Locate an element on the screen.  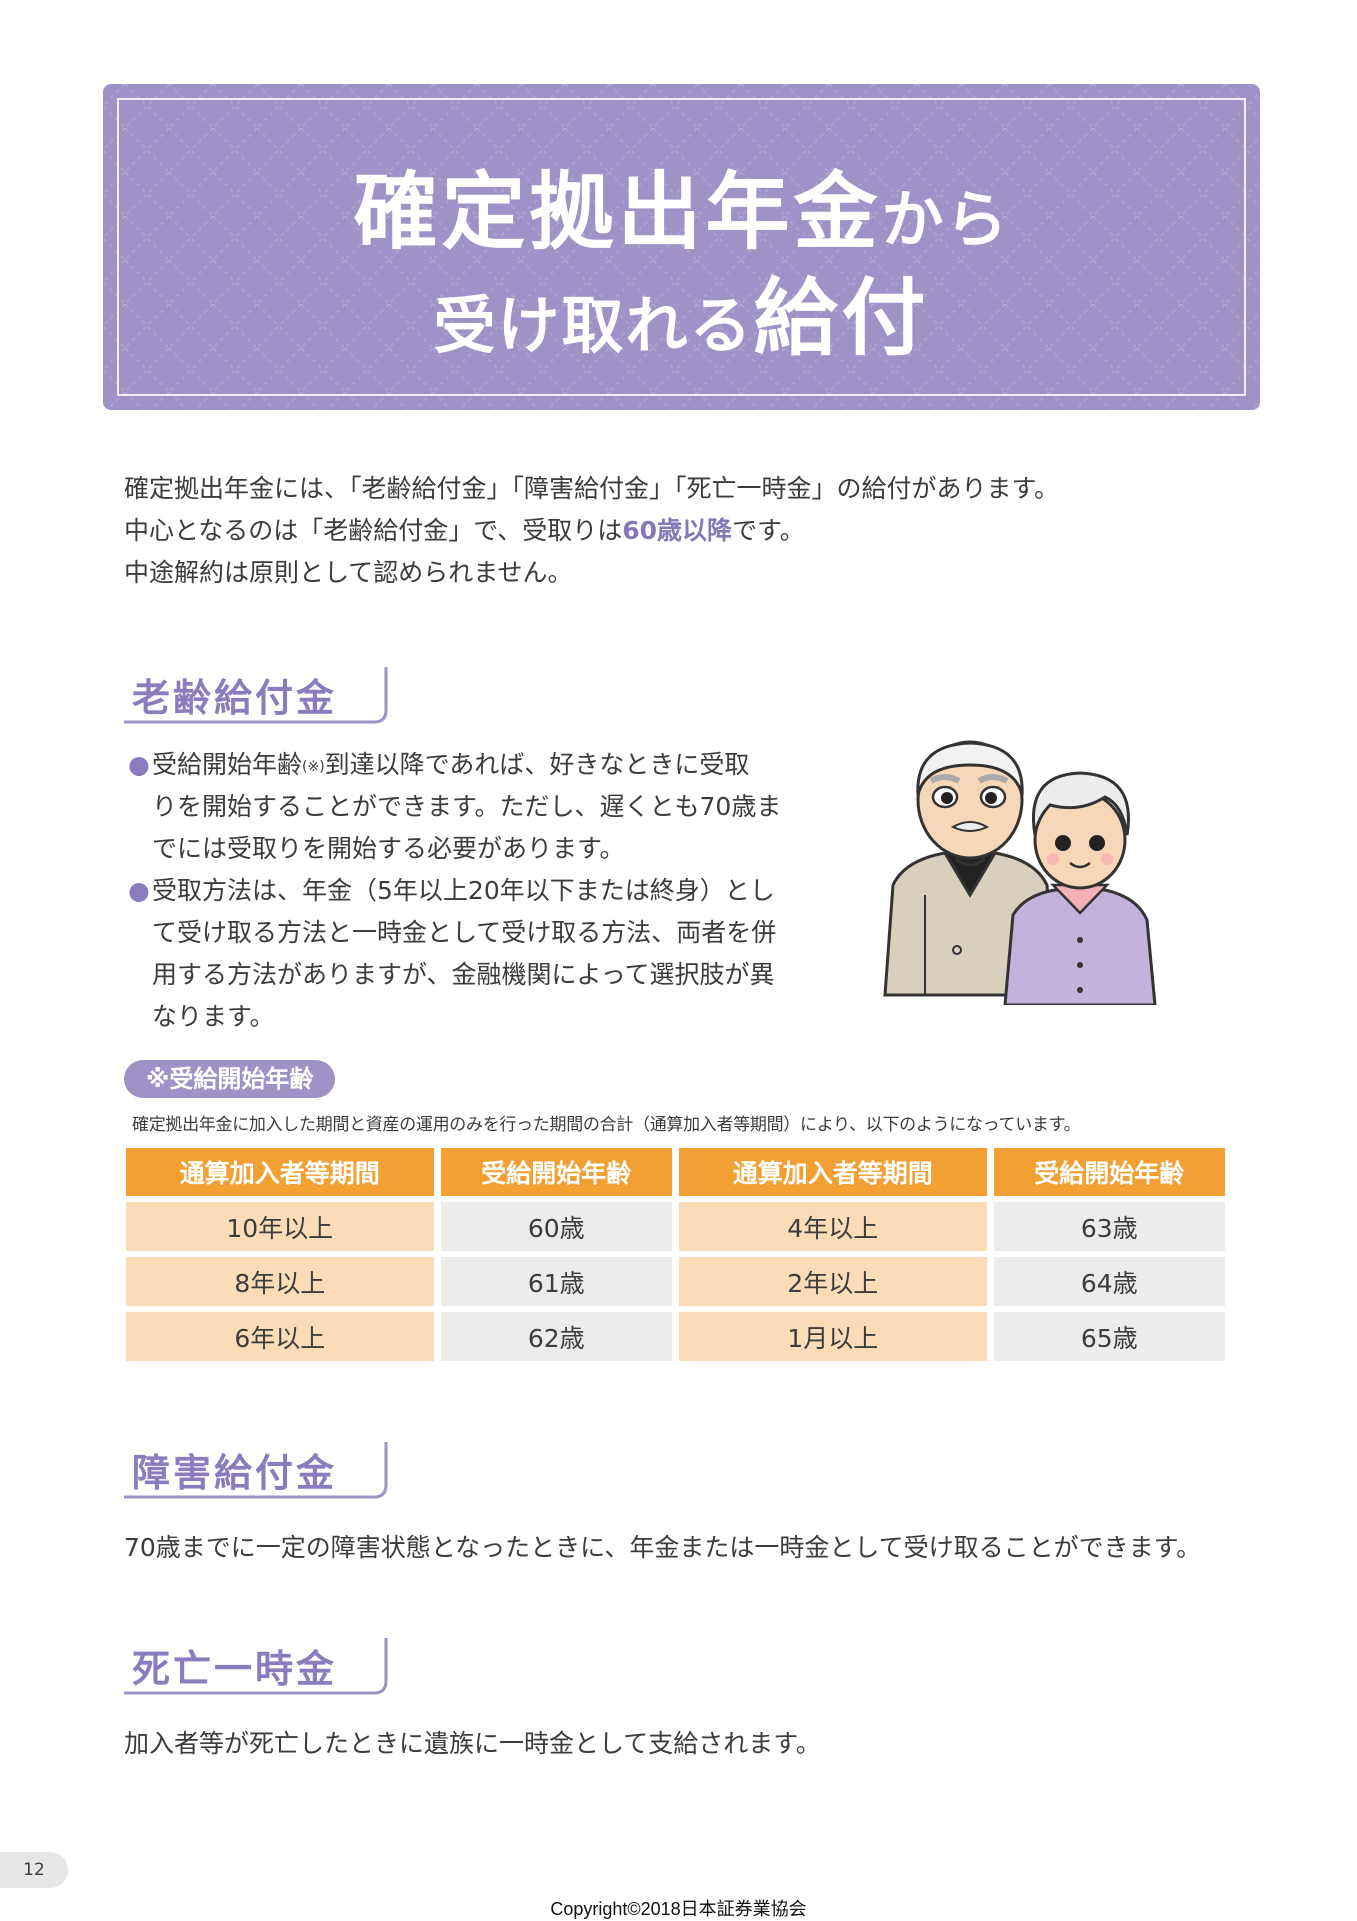
page-title-line2: 受け取れる給付 is located at coordinates (681, 318).